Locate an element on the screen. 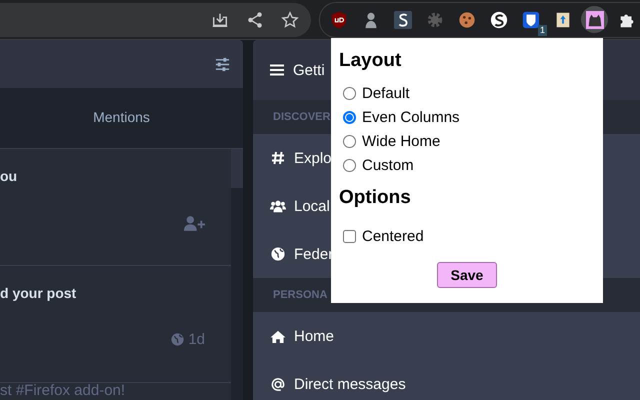  timestamp: 1d is located at coordinates (196, 339).